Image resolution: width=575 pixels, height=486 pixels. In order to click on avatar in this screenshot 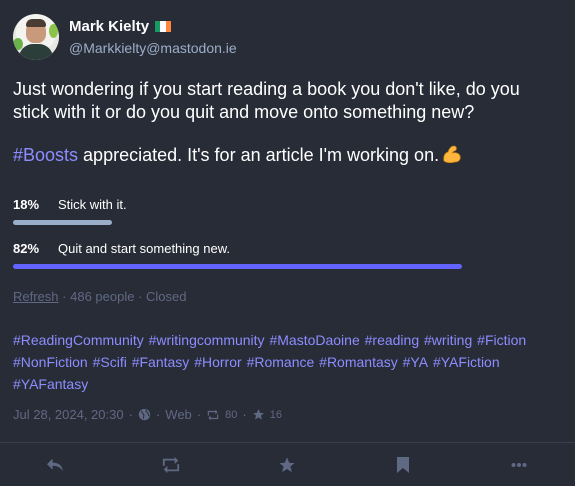, I will do `click(36, 37)`.